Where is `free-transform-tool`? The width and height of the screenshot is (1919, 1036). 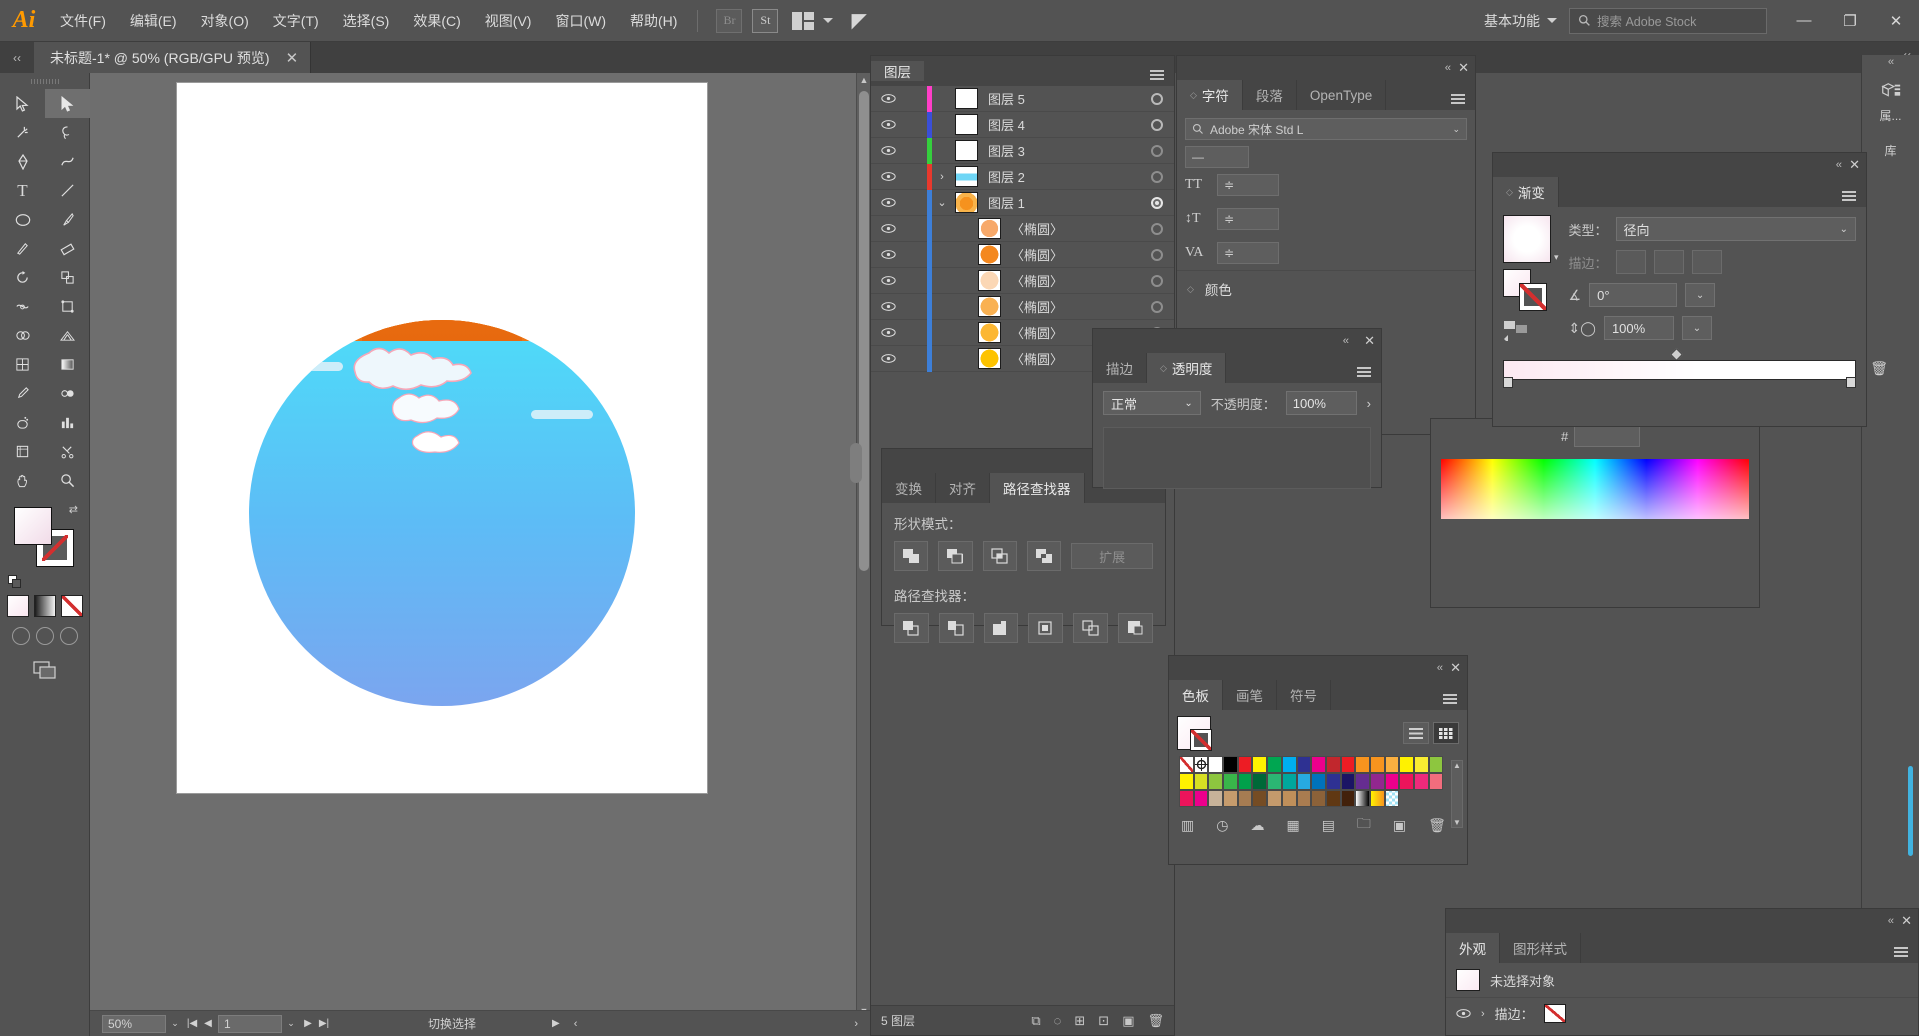 free-transform-tool is located at coordinates (67, 306).